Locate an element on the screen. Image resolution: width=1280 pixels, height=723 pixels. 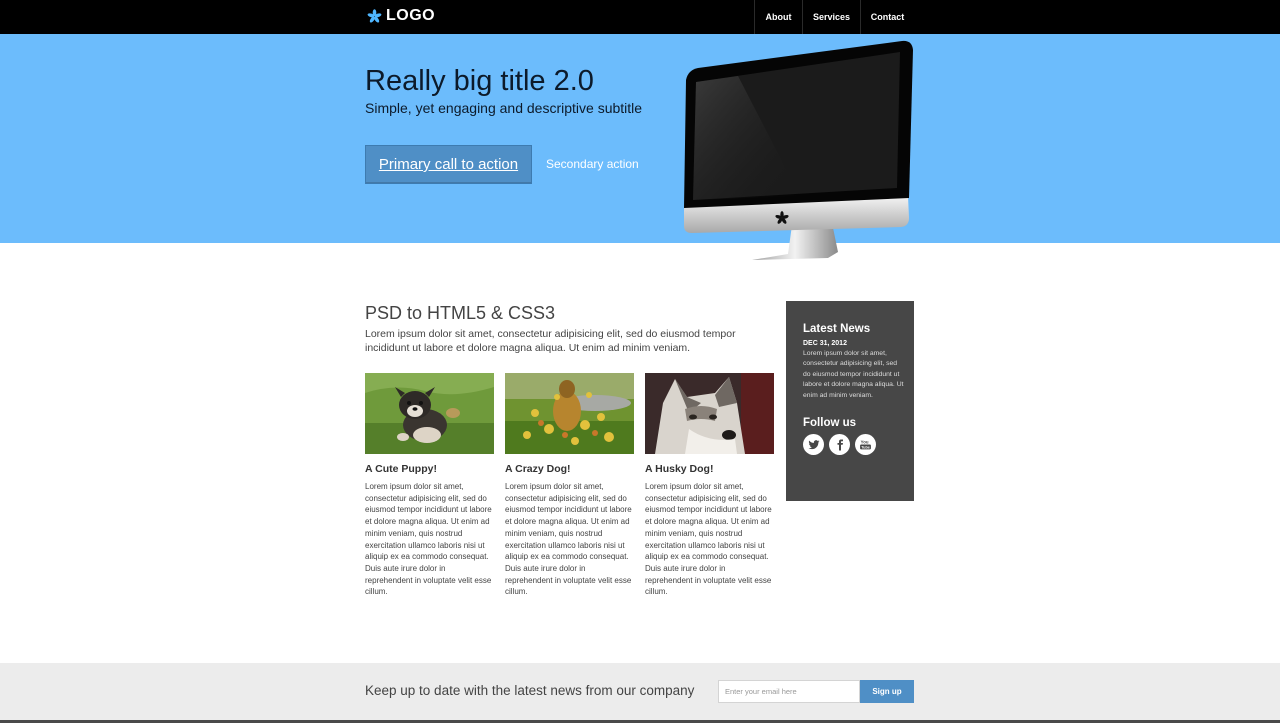
hero-title: Really big title 2.0 is located at coordinates (479, 81).